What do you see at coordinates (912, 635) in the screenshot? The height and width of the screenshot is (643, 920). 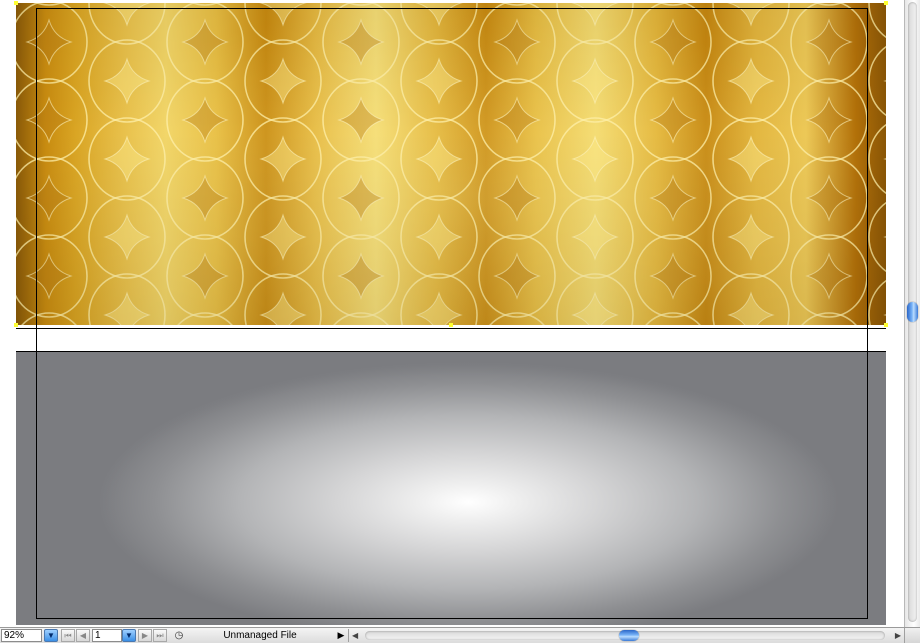 I see `resize-grip` at bounding box center [912, 635].